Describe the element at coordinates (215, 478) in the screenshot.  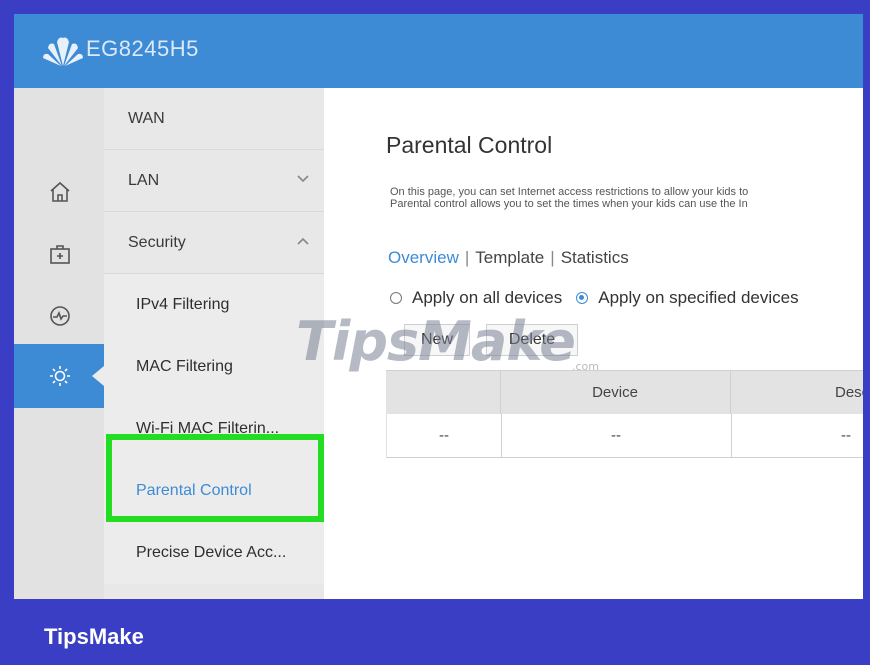
I see `highlight-box` at that location.